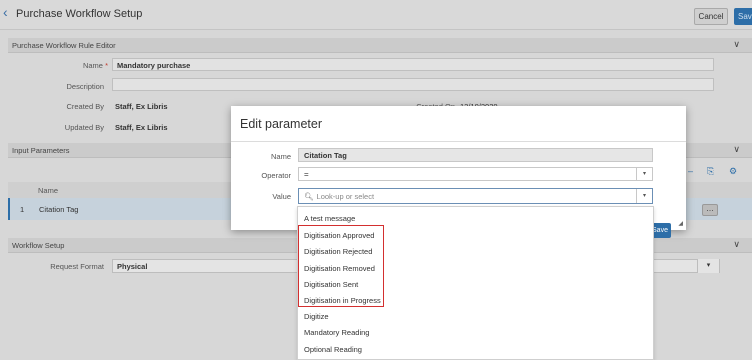  Describe the element at coordinates (690, 171) in the screenshot. I see `dash-icon: –` at that location.